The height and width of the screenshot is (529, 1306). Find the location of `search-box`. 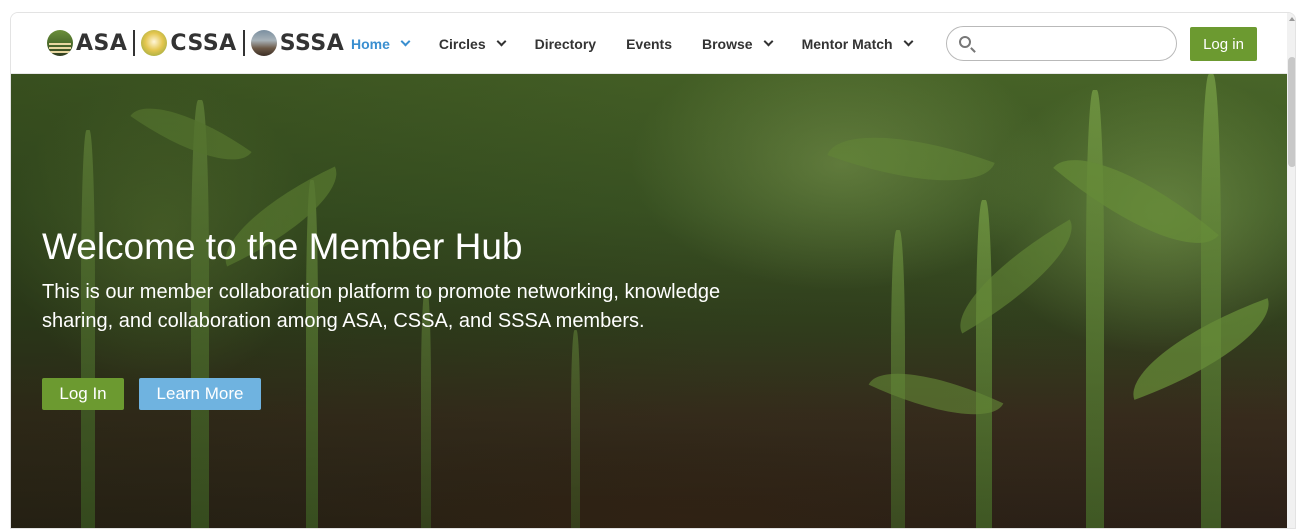

search-box is located at coordinates (1061, 43).